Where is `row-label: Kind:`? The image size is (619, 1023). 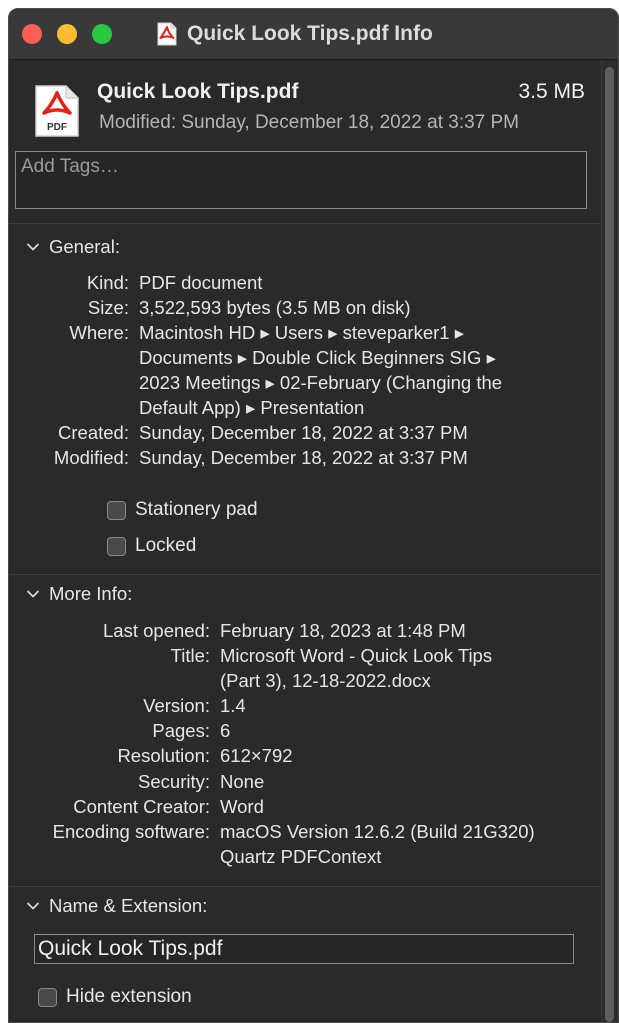 row-label: Kind: is located at coordinates (107, 282).